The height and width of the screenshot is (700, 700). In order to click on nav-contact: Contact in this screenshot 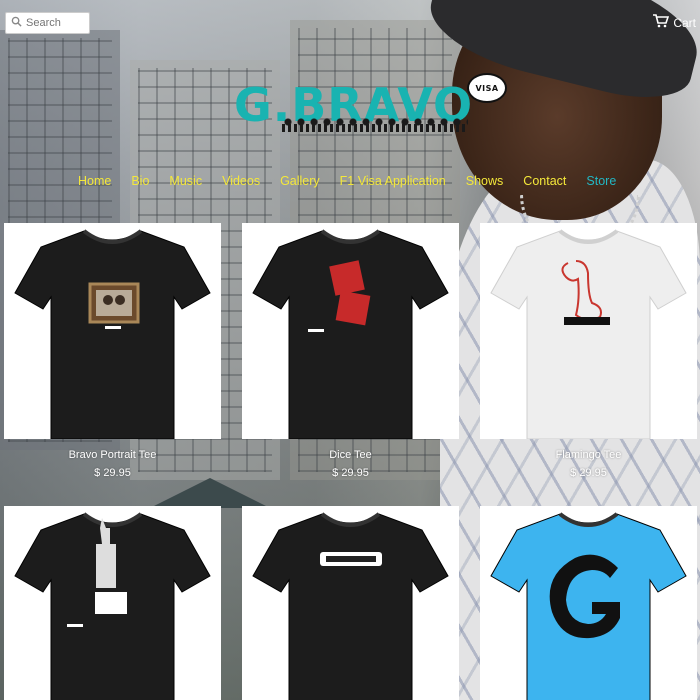, I will do `click(544, 181)`.